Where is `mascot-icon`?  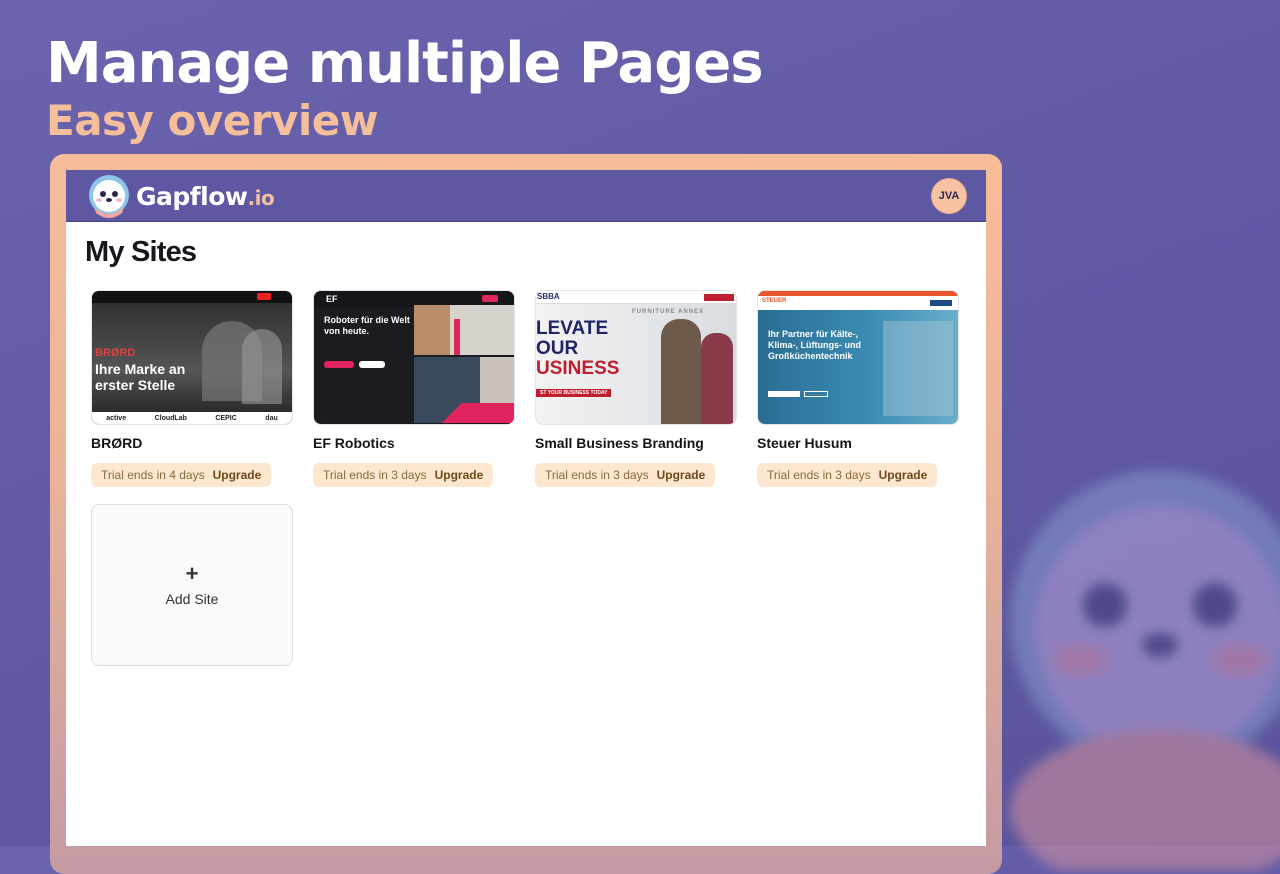 mascot-icon is located at coordinates (109, 196).